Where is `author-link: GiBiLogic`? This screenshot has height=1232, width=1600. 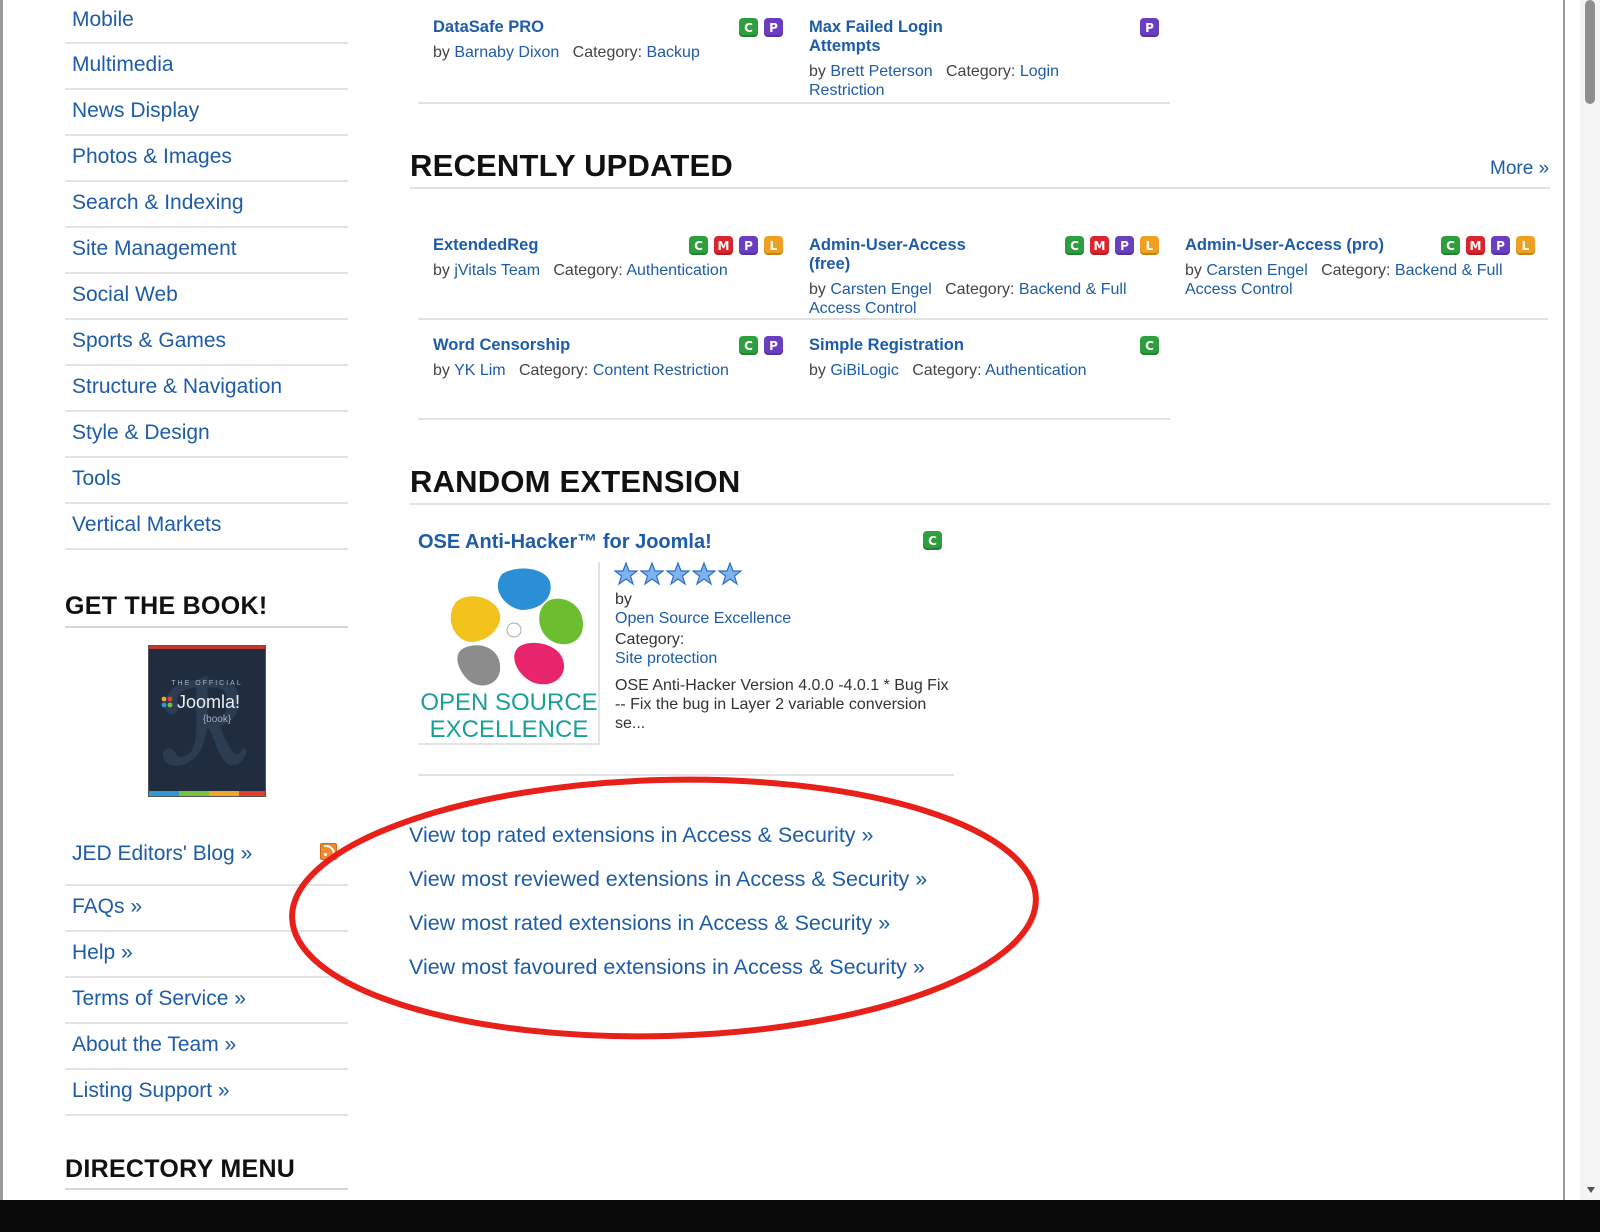
author-link: GiBiLogic is located at coordinates (864, 370).